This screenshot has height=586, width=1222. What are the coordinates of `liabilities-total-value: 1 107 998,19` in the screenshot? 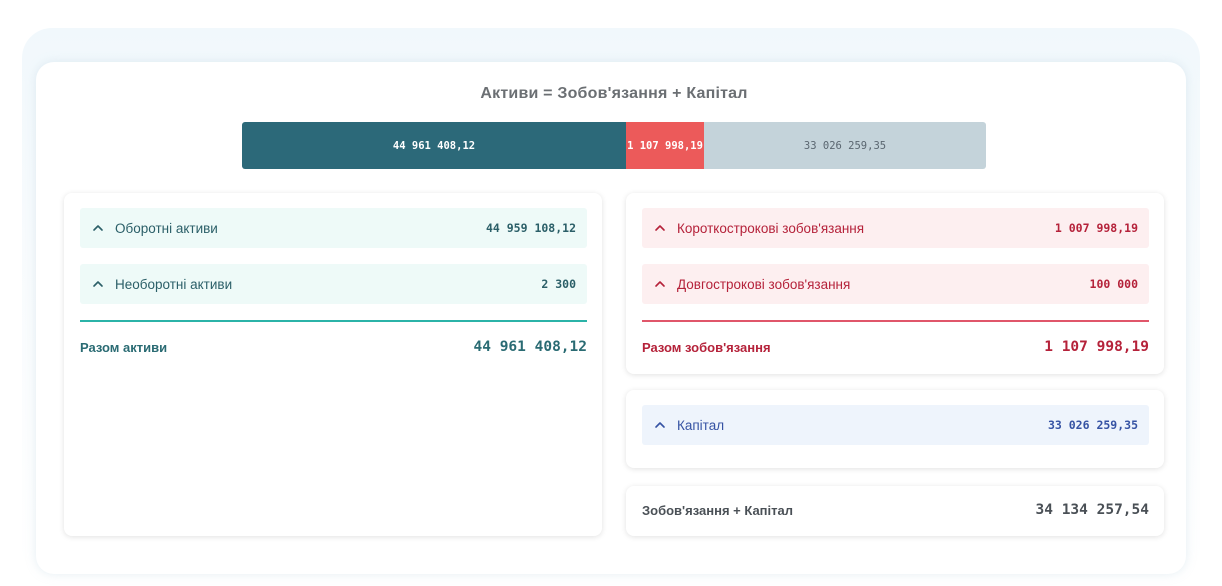 It's located at (1096, 347).